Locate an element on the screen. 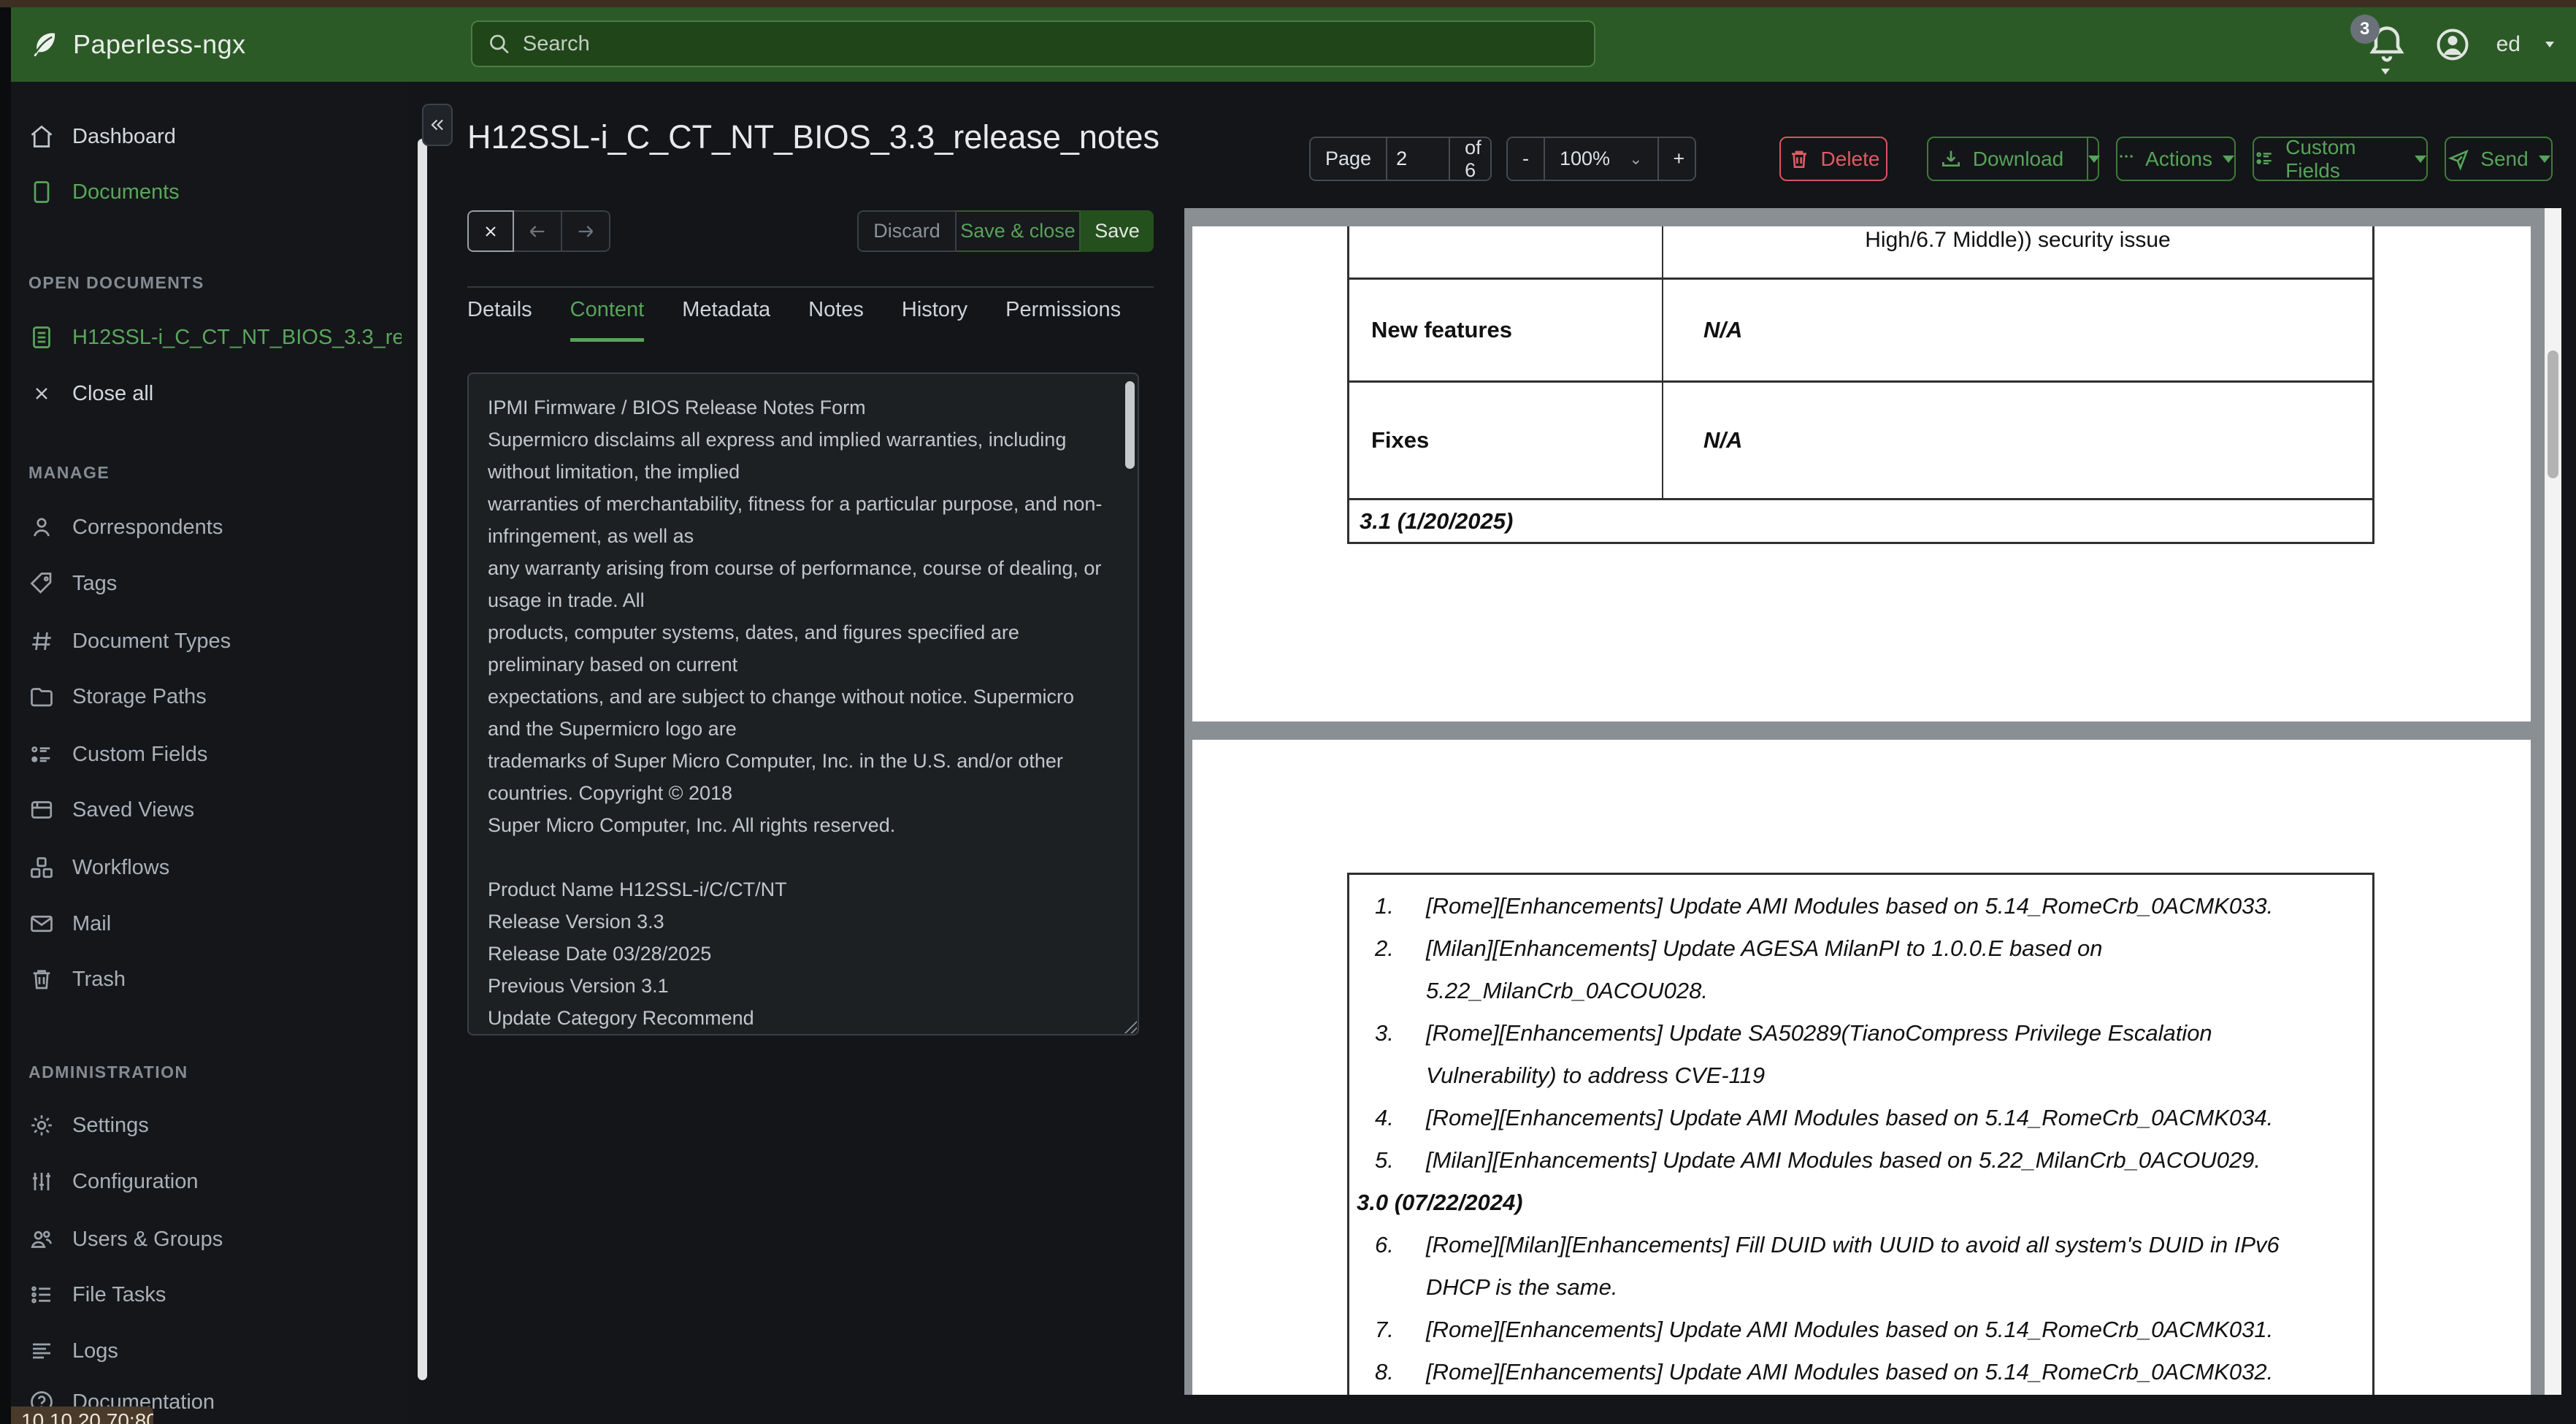 The width and height of the screenshot is (2576, 1424). save-button-group: Discard Save & close Save is located at coordinates (1005, 231).